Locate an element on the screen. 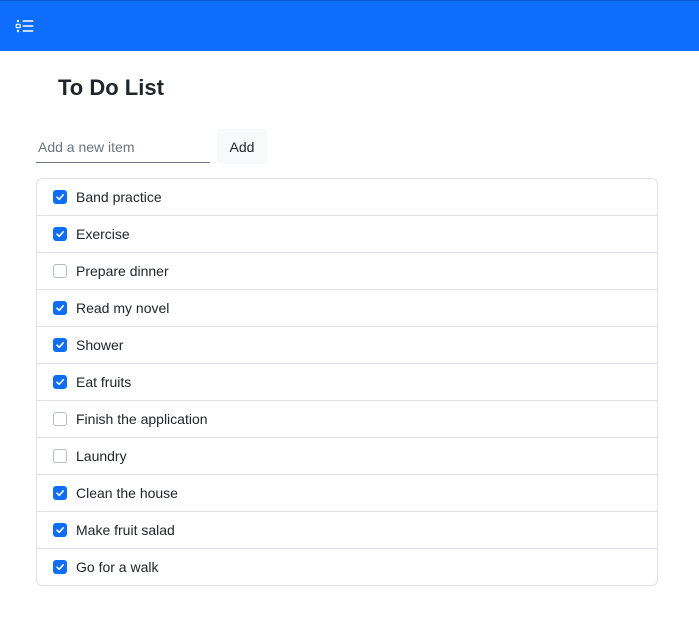 The height and width of the screenshot is (629, 699). new-item-input is located at coordinates (123, 147).